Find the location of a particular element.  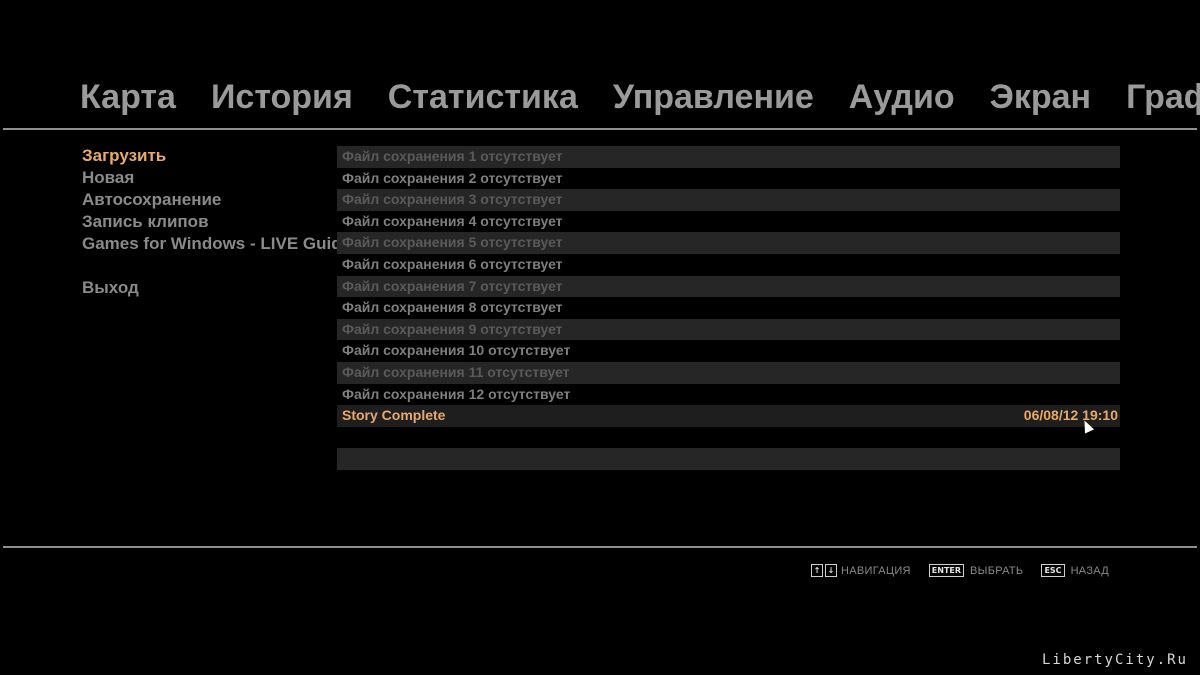

save-slot-2: Файл сохранения 2 отсутствует is located at coordinates (728, 178).